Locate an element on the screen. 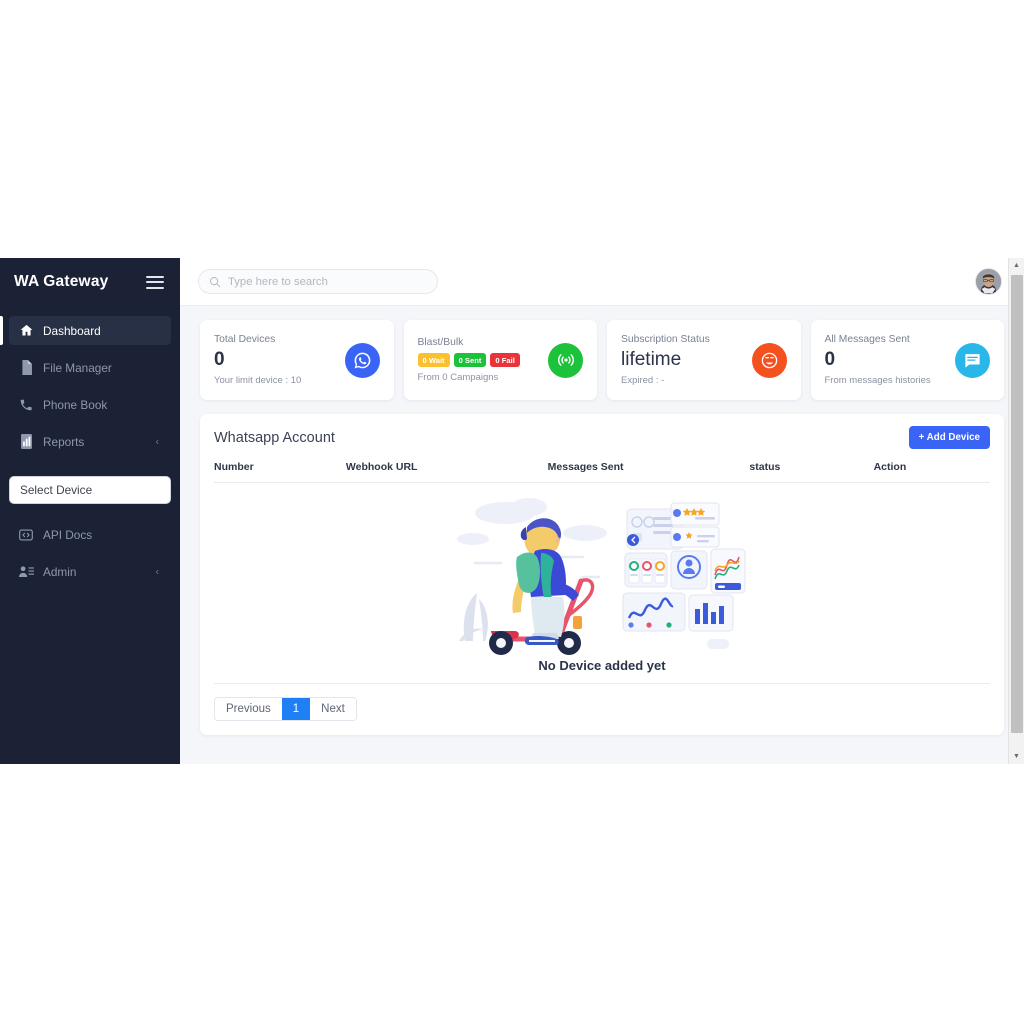  column-header-action: Action is located at coordinates (931, 472).